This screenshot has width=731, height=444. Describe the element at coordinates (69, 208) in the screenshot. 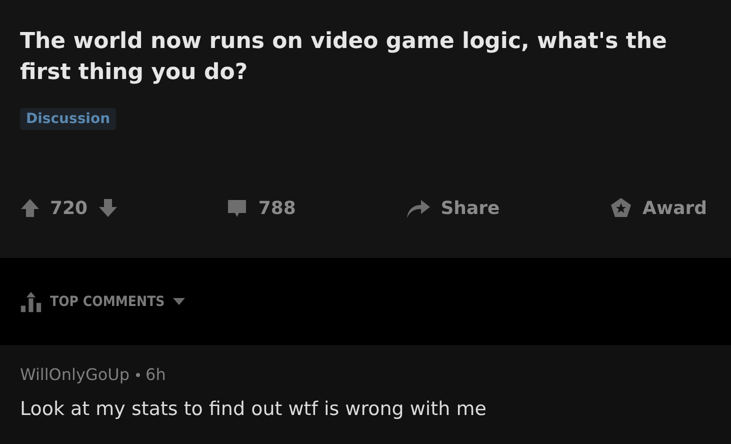

I see `score-count: 720` at that location.